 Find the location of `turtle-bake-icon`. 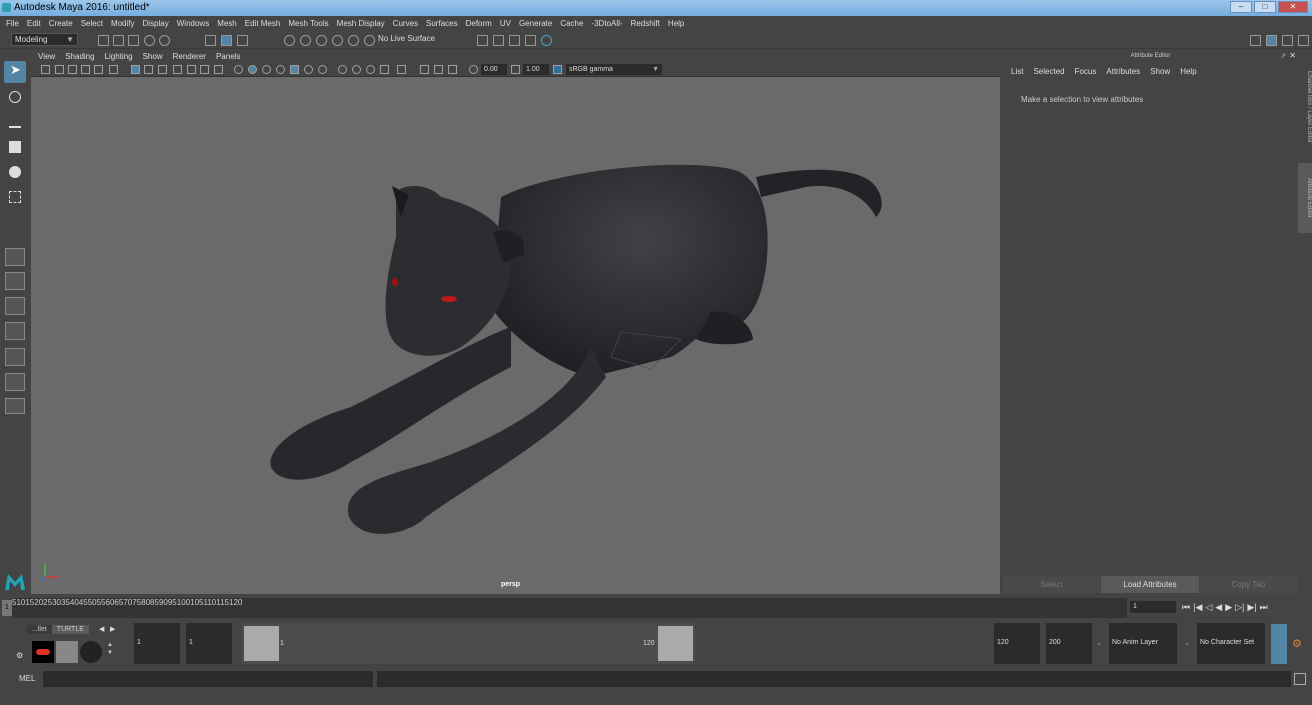

turtle-bake-icon is located at coordinates (67, 652).